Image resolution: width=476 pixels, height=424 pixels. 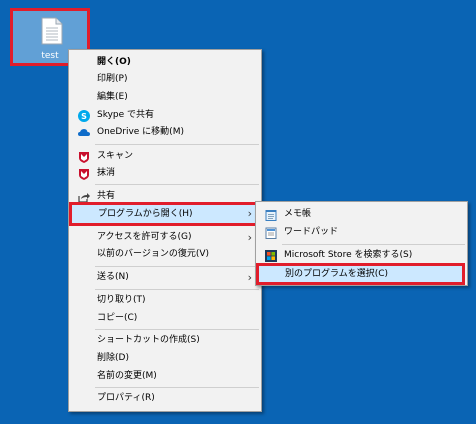 I want to click on submenu-item-choose-other: 別のプログラムを選択(C), so click(x=360, y=274).